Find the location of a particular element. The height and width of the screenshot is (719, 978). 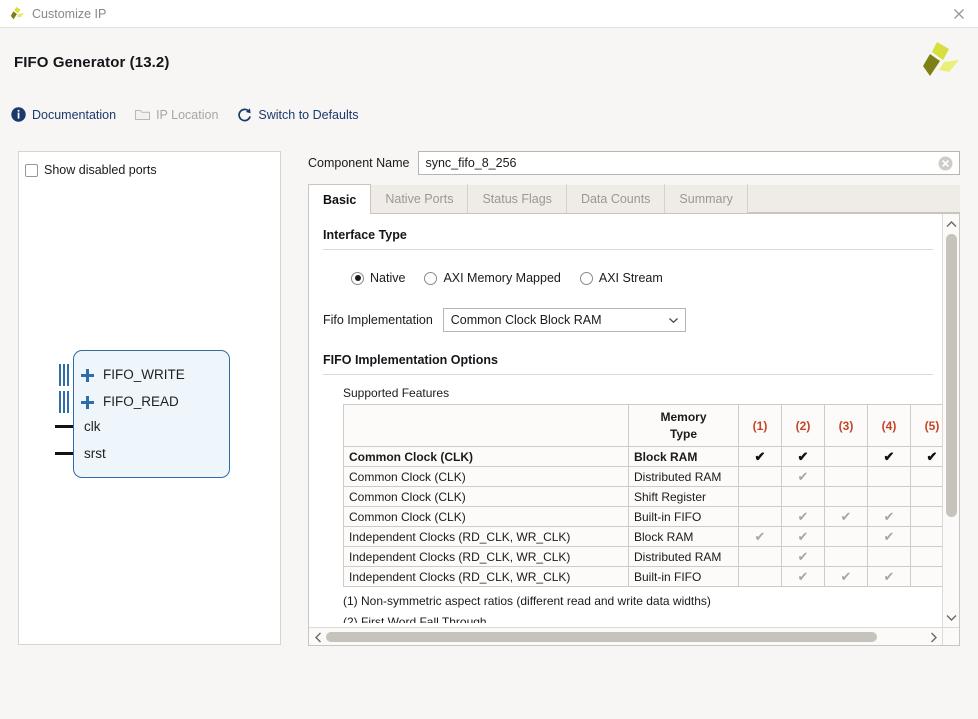

radio-axi-memory-mapped: AXI Memory Mapped is located at coordinates (492, 278).